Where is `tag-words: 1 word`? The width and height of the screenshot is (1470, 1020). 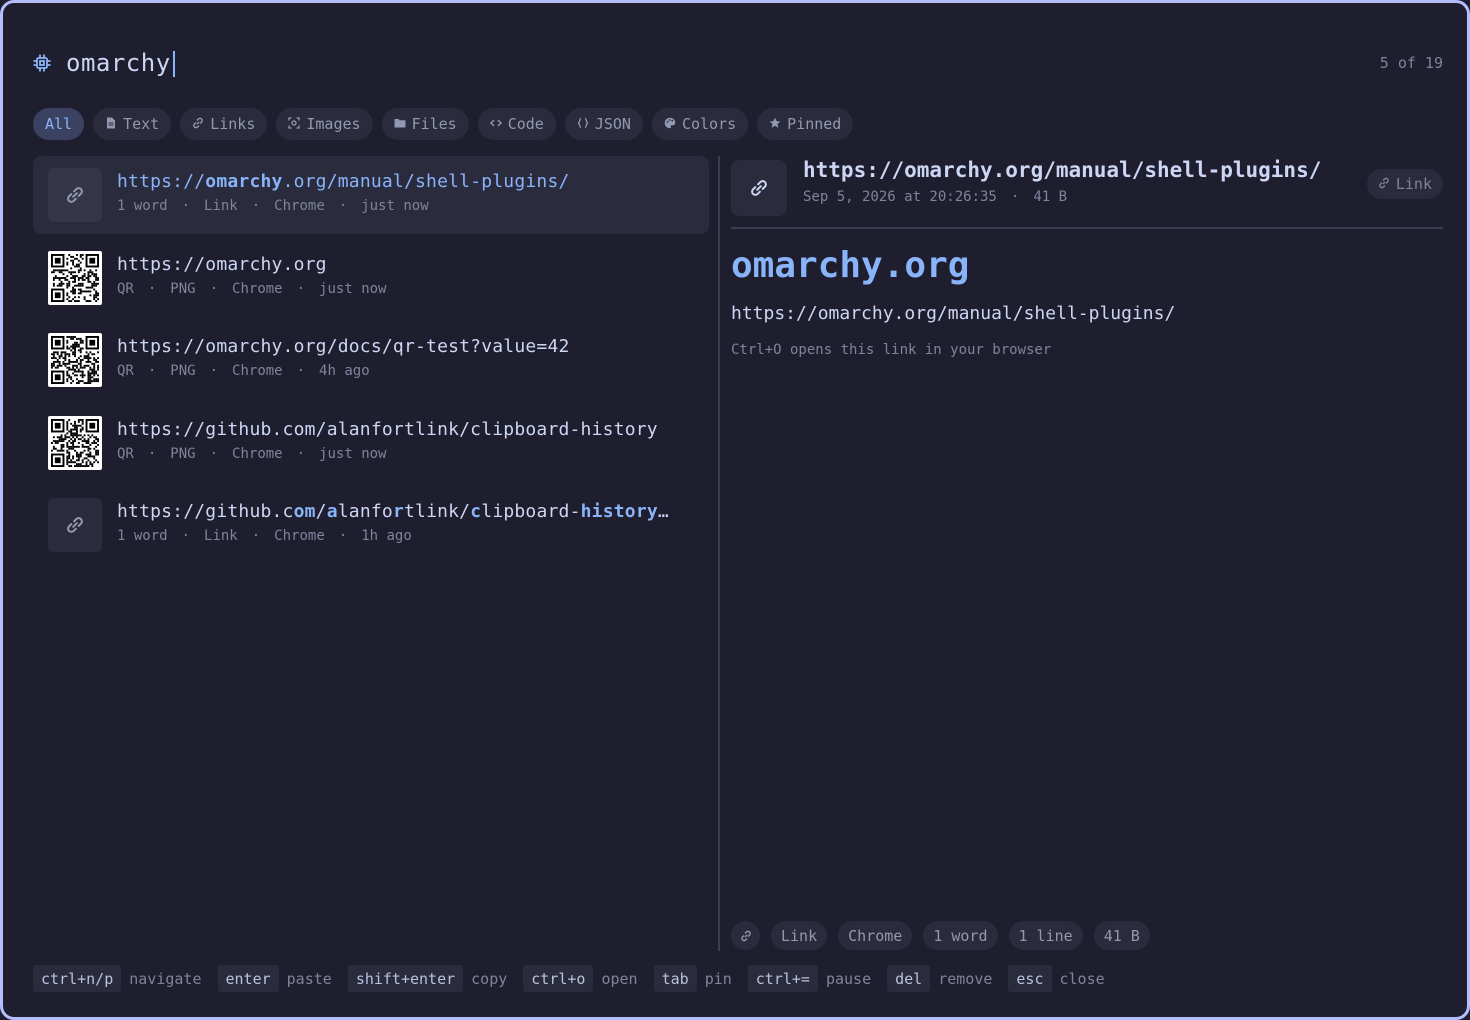 tag-words: 1 word is located at coordinates (960, 935).